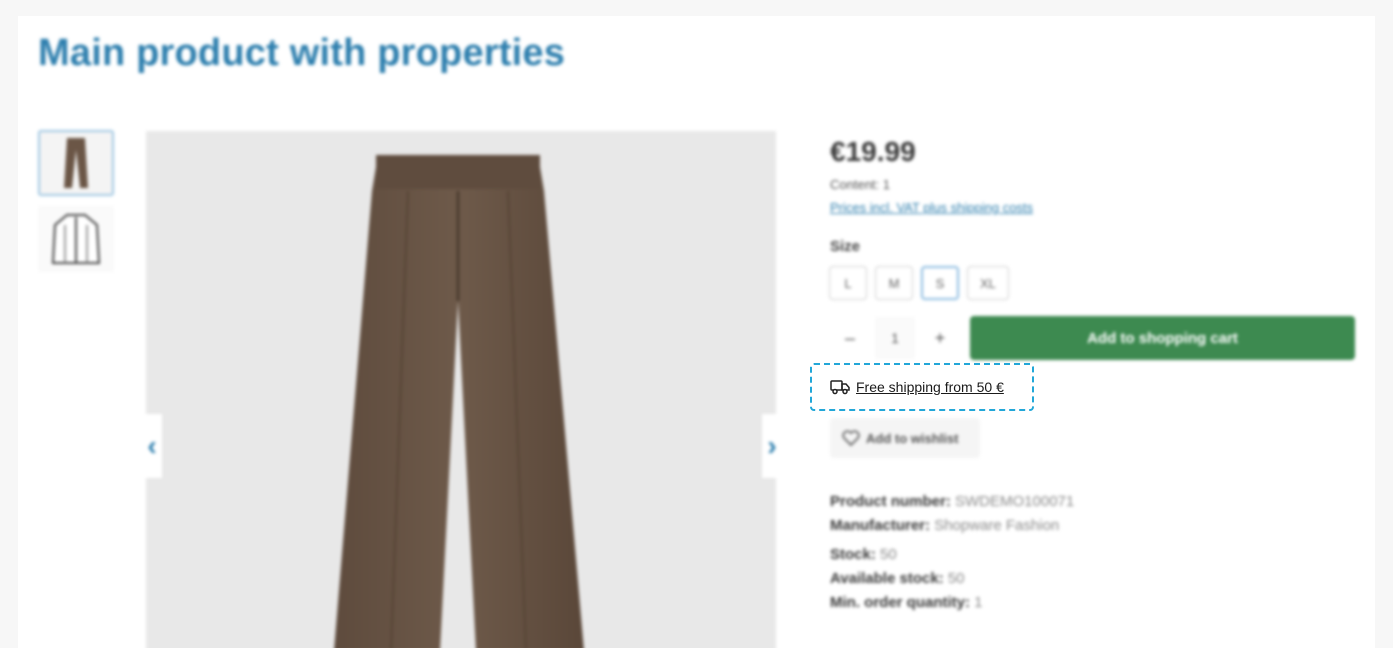  Describe the element at coordinates (978, 602) in the screenshot. I see `min-order-value: 1` at that location.